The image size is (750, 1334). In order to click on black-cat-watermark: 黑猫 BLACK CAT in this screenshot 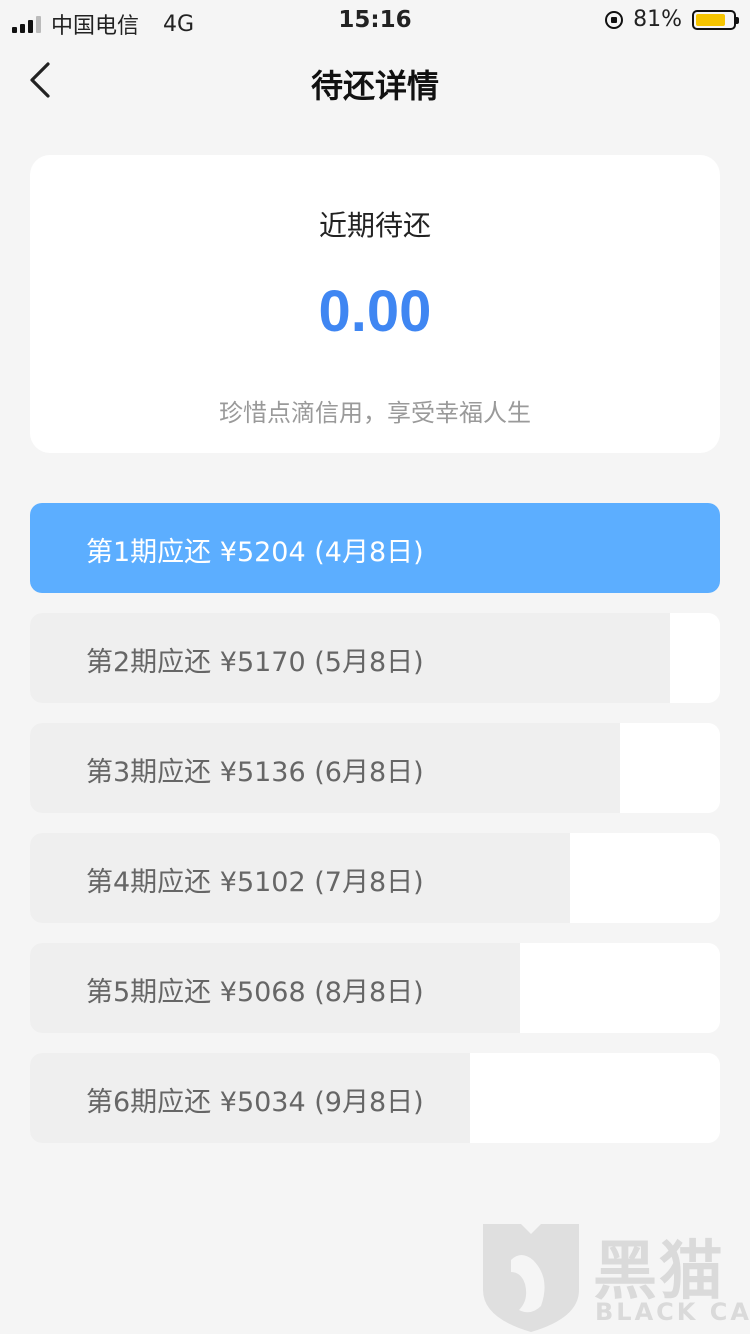, I will do `click(615, 1277)`.